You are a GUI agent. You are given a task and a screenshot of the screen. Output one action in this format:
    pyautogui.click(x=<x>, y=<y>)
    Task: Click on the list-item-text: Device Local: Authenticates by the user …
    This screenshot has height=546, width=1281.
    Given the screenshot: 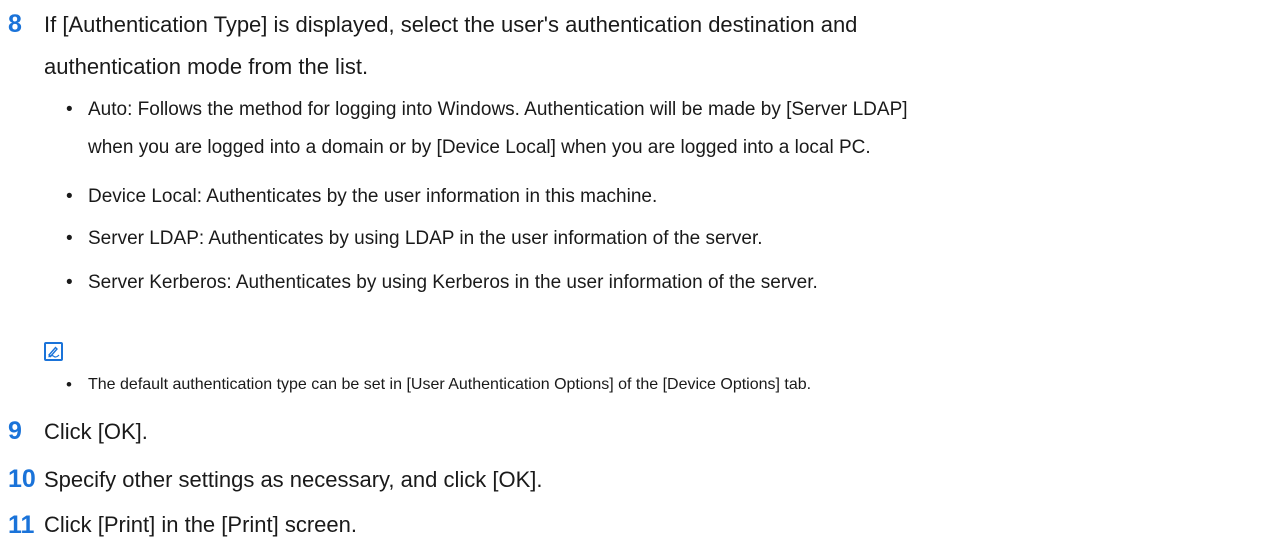 What is the action you would take?
    pyautogui.click(x=373, y=196)
    